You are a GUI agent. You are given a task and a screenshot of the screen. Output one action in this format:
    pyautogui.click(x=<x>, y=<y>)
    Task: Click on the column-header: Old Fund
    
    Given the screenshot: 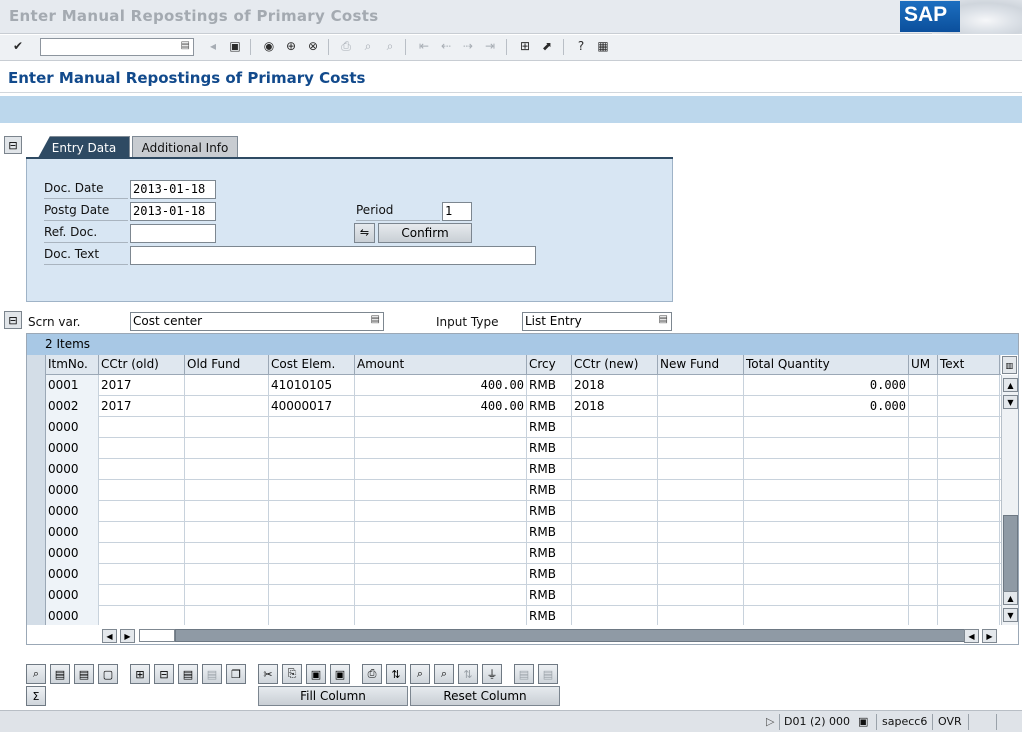 What is the action you would take?
    pyautogui.click(x=227, y=365)
    